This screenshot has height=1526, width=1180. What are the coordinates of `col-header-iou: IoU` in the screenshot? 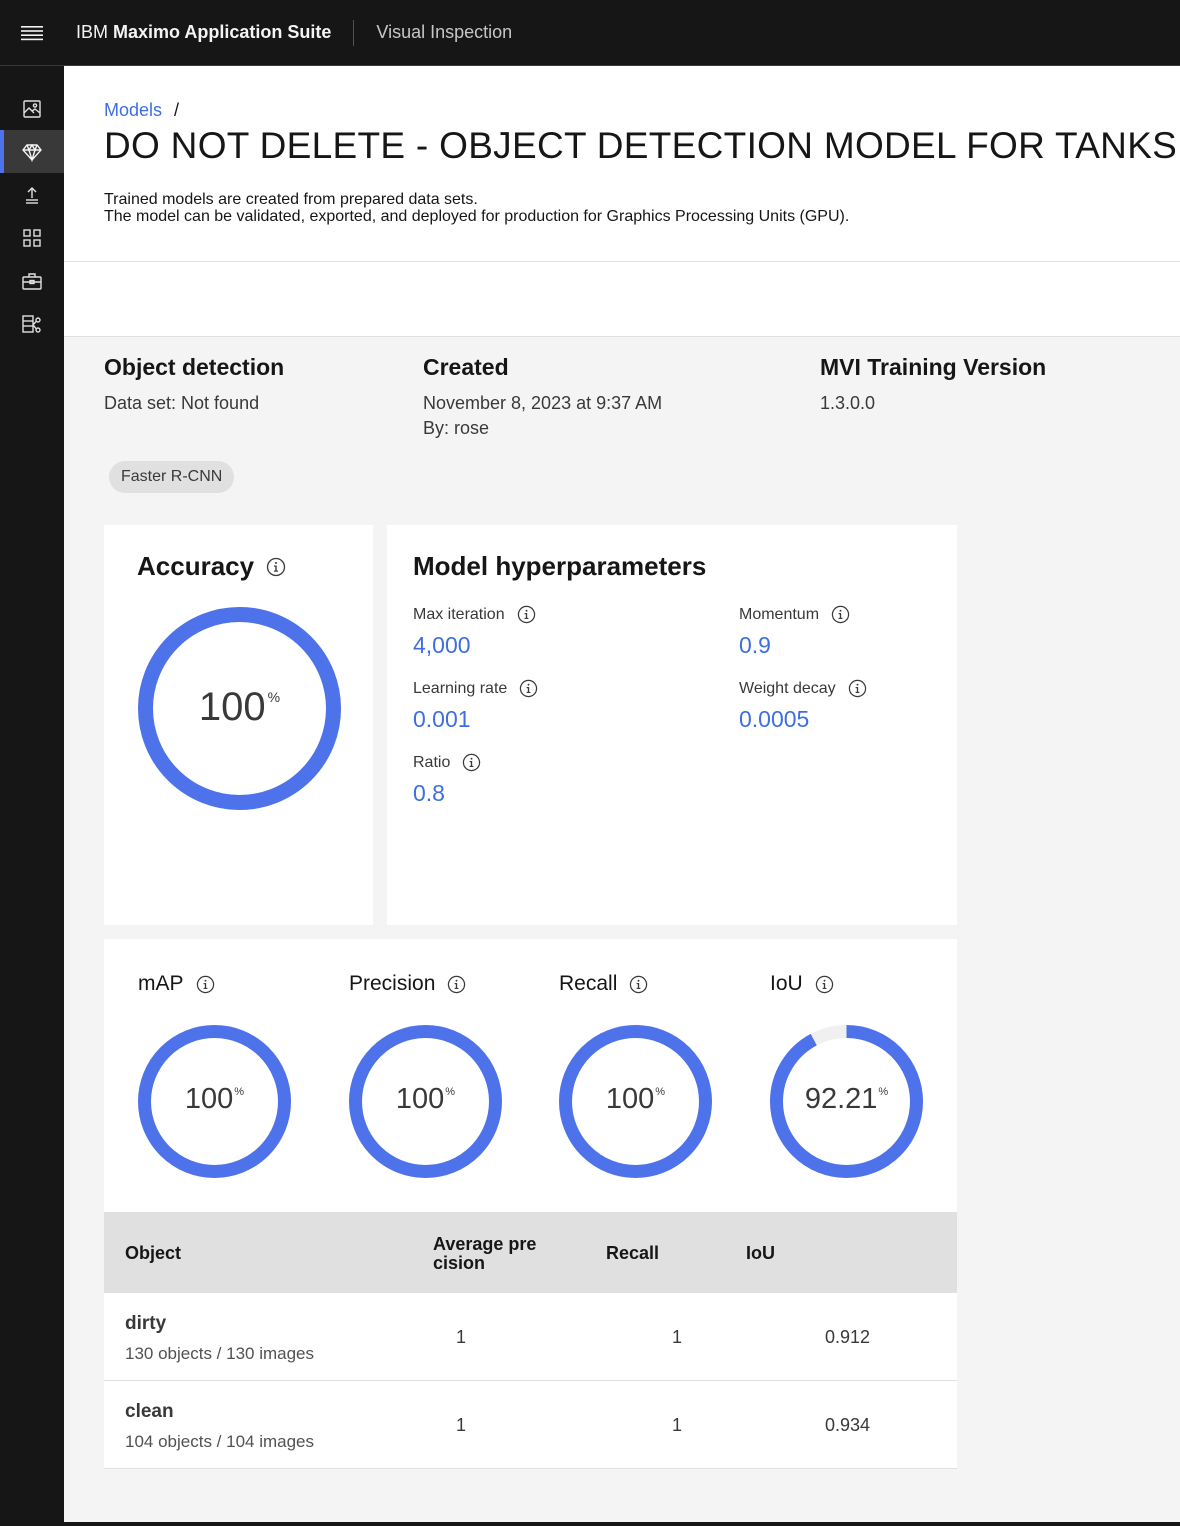 It's located at (760, 1253).